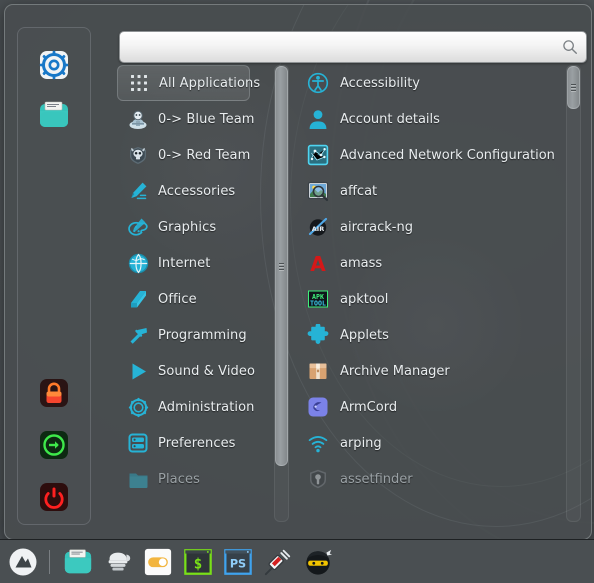 Image resolution: width=594 pixels, height=583 pixels. I want to click on category-item-sound-video: Sound & Video, so click(193, 371).